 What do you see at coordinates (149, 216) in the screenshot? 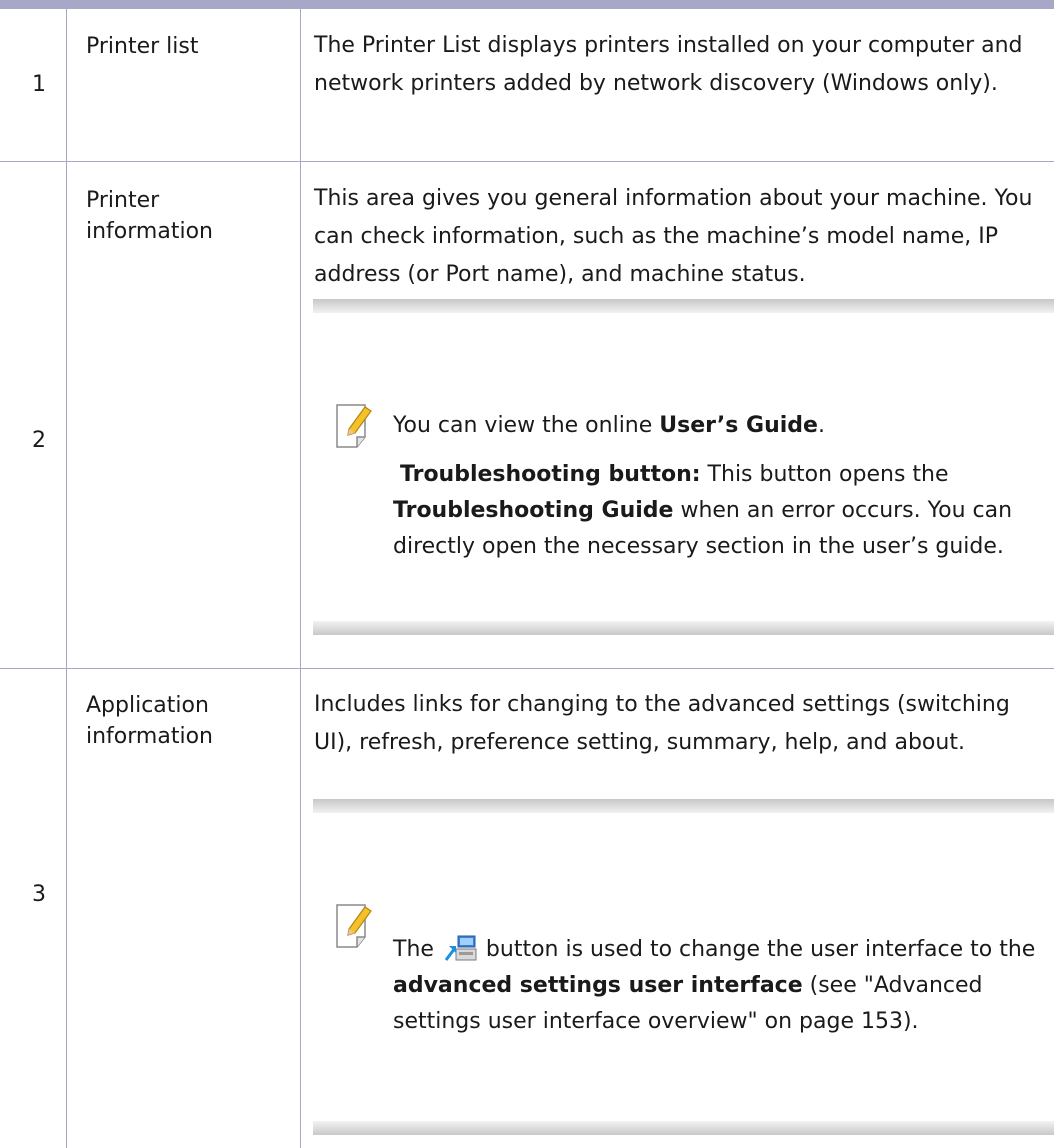
I see `row-label: Printer information` at bounding box center [149, 216].